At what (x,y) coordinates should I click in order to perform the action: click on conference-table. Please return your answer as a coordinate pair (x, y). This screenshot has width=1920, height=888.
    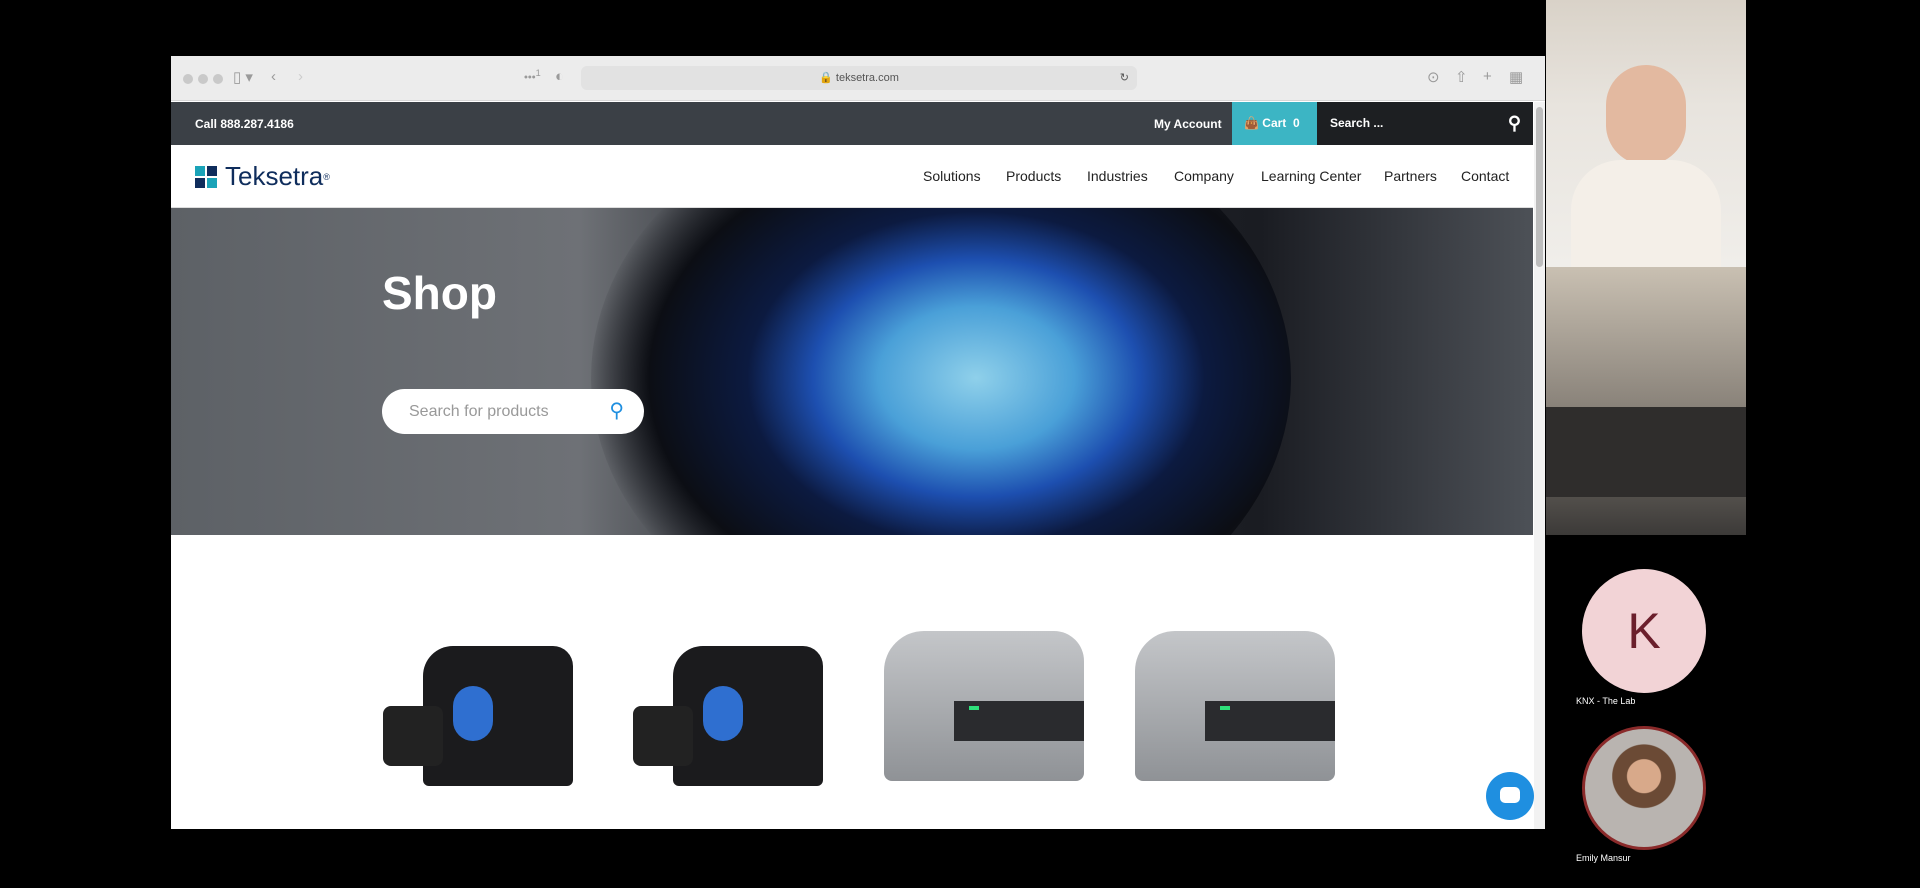
    Looking at the image, I should click on (1646, 452).